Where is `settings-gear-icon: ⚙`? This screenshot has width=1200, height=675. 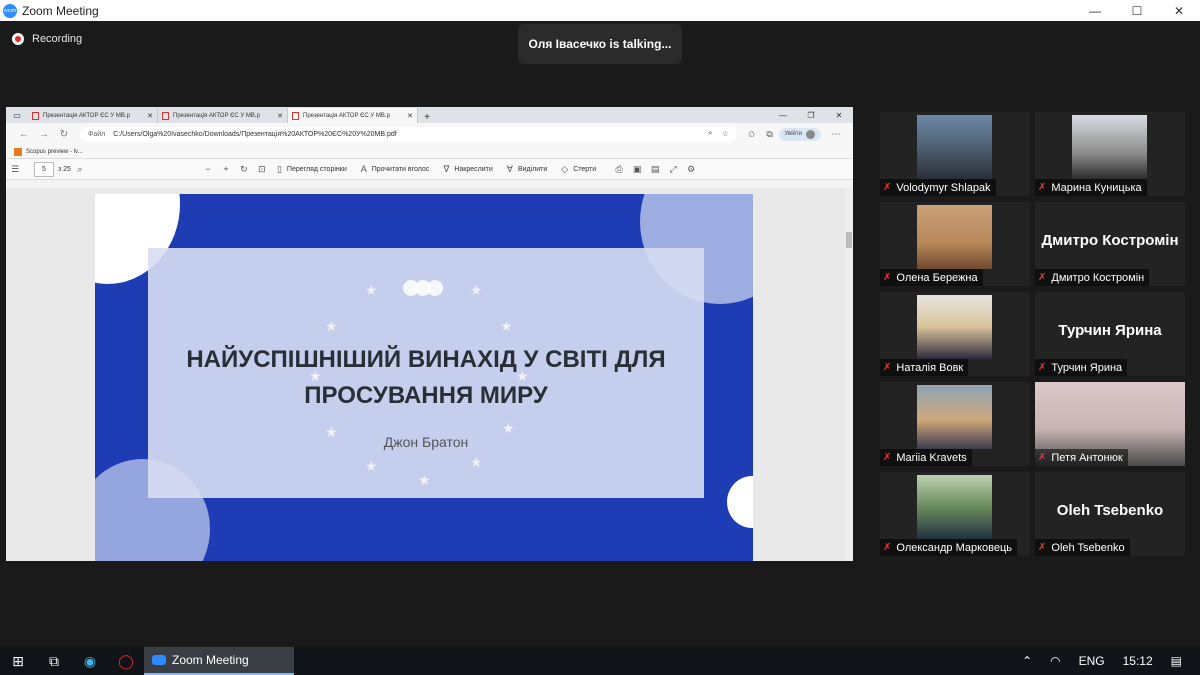
settings-gear-icon: ⚙ is located at coordinates (691, 169).